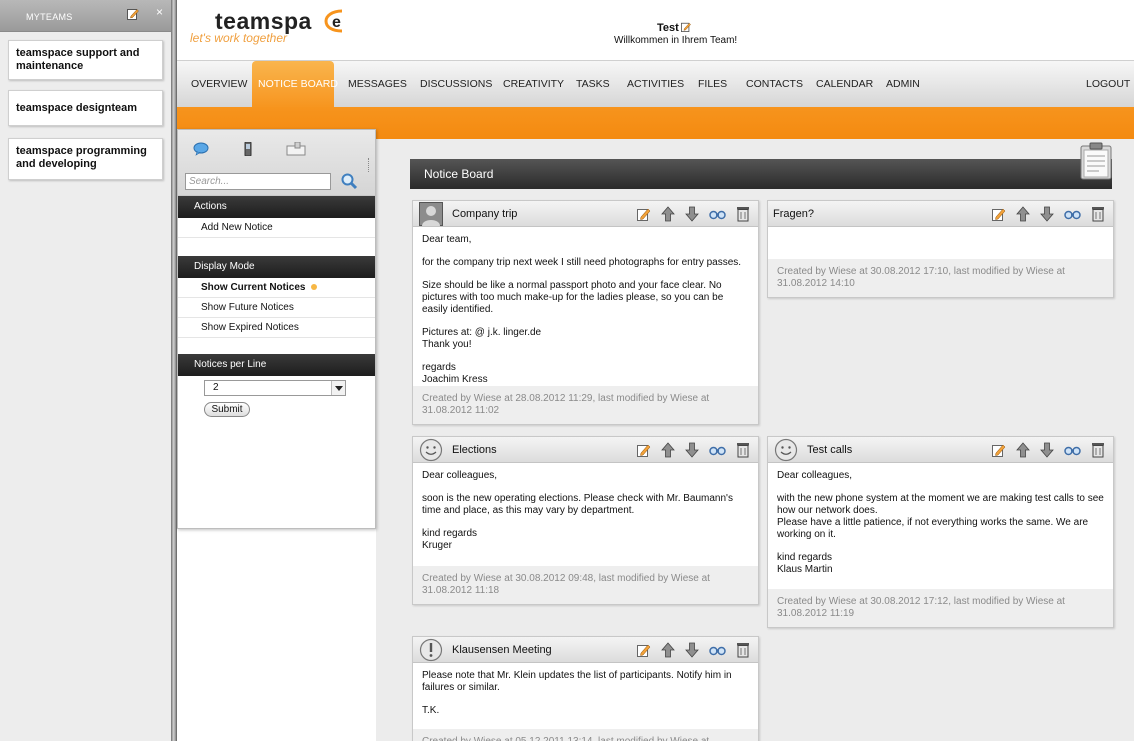  I want to click on user-photo-icon, so click(431, 214).